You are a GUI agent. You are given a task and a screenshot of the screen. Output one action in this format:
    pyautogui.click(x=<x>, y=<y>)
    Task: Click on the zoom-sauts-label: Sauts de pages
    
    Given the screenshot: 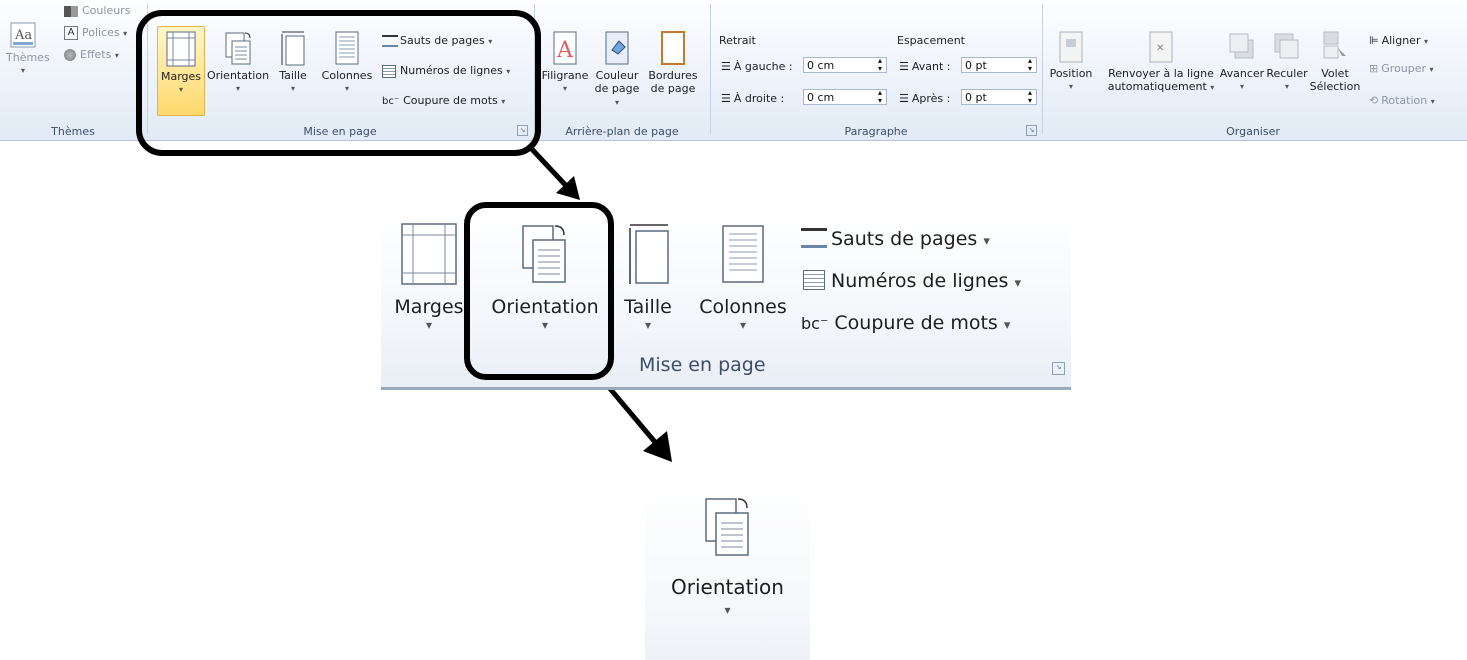 What is the action you would take?
    pyautogui.click(x=904, y=239)
    